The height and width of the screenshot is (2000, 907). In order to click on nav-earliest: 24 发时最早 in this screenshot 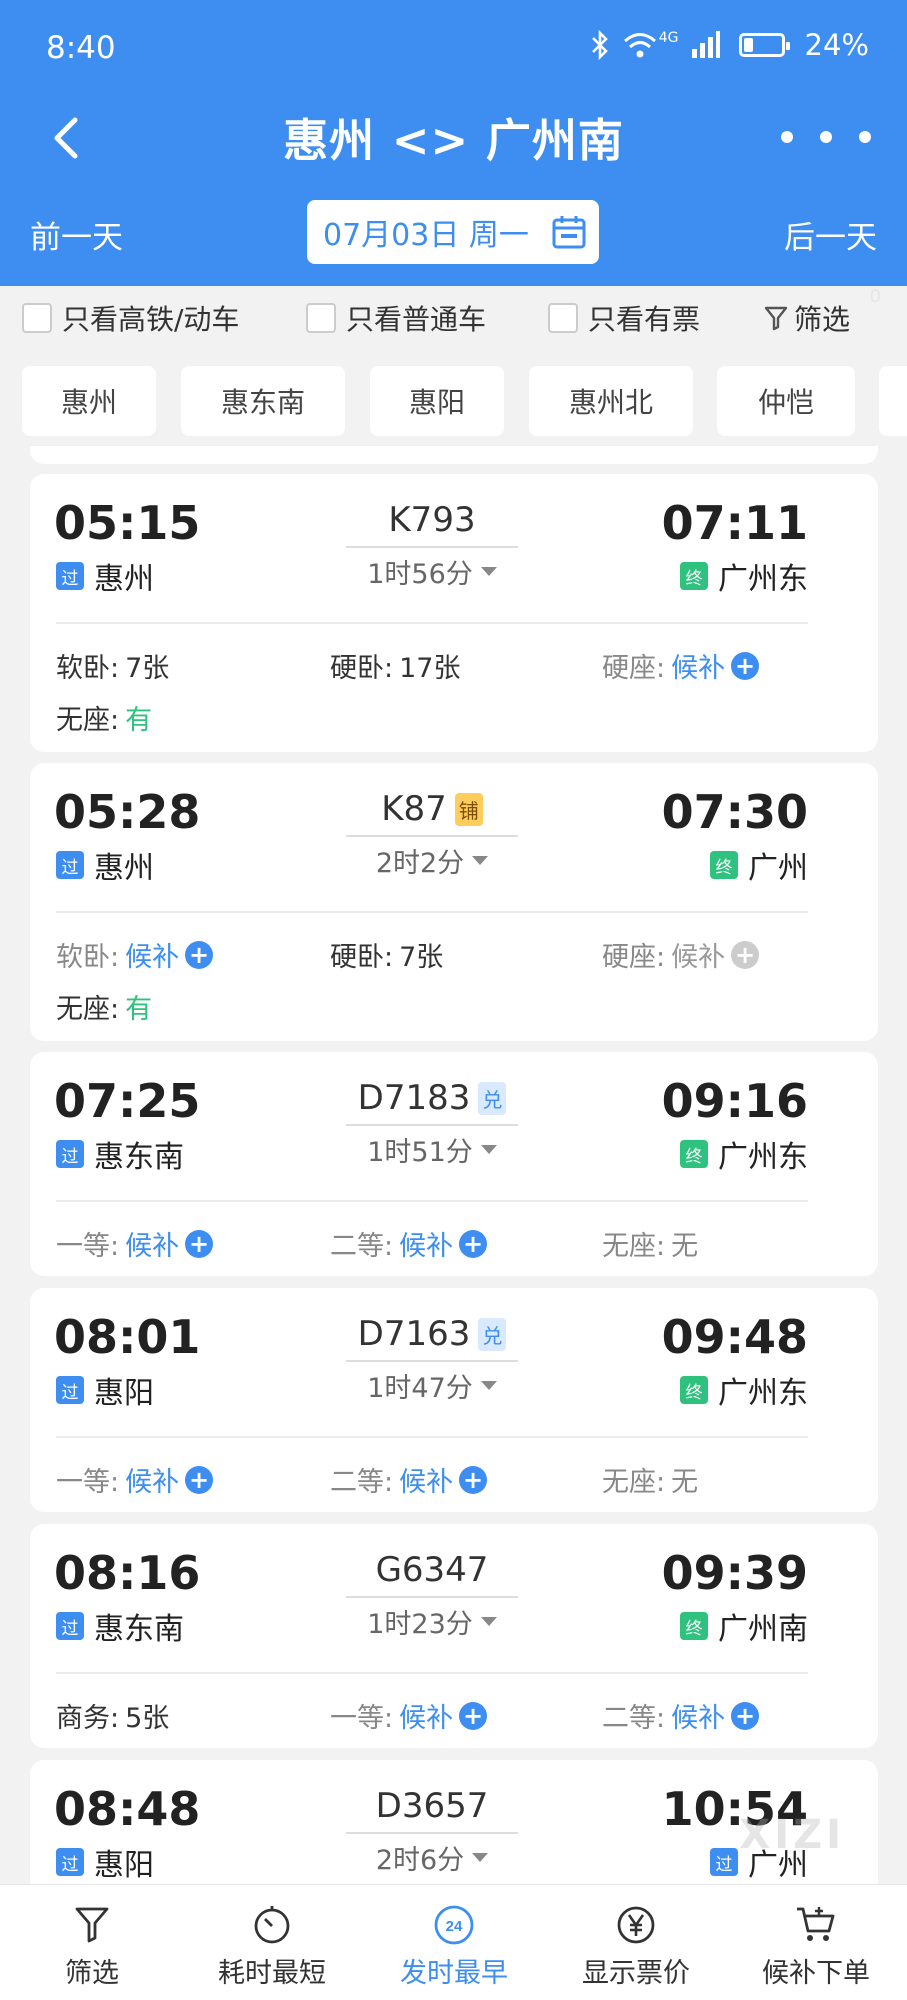, I will do `click(454, 1947)`.